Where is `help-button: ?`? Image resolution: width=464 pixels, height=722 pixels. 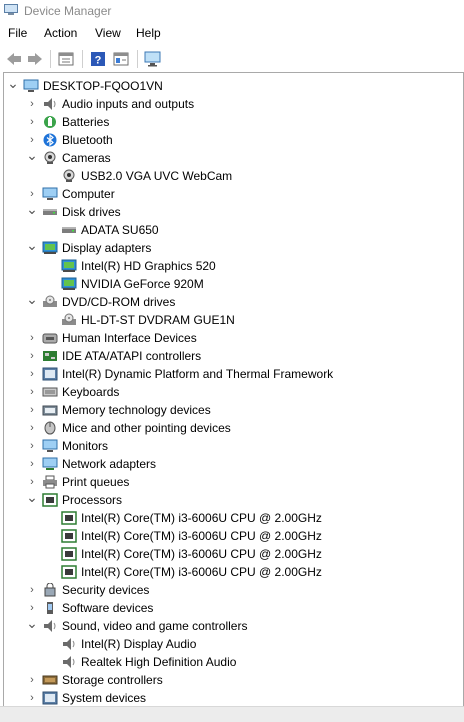 help-button: ? is located at coordinates (98, 59).